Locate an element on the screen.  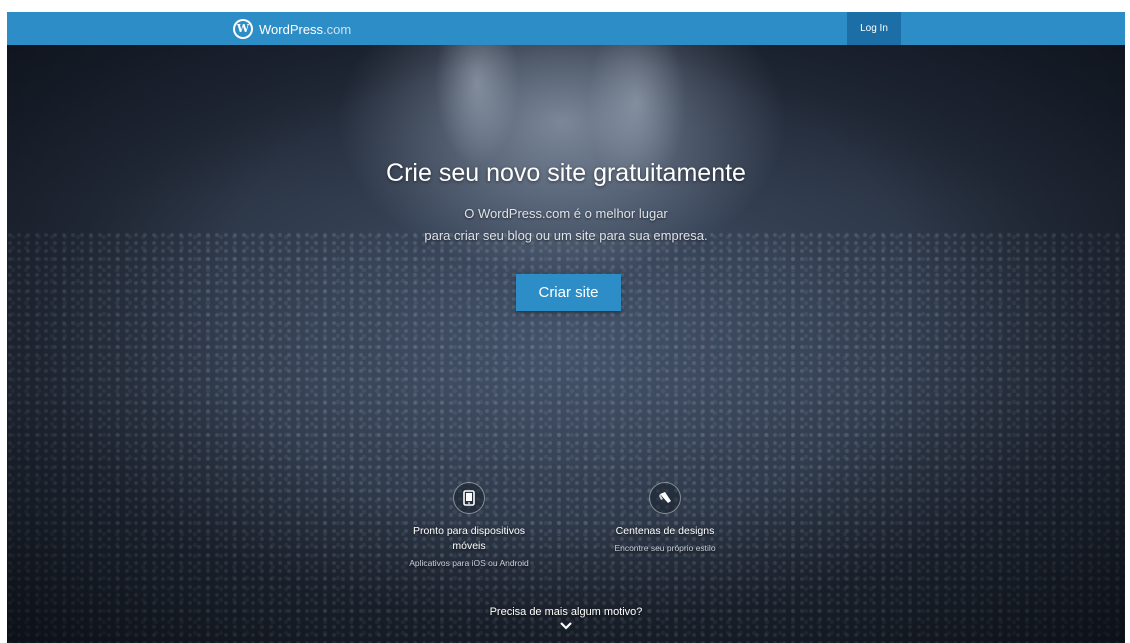
feature-subtitle: Aplicativos para iOS ou Android is located at coordinates (469, 563).